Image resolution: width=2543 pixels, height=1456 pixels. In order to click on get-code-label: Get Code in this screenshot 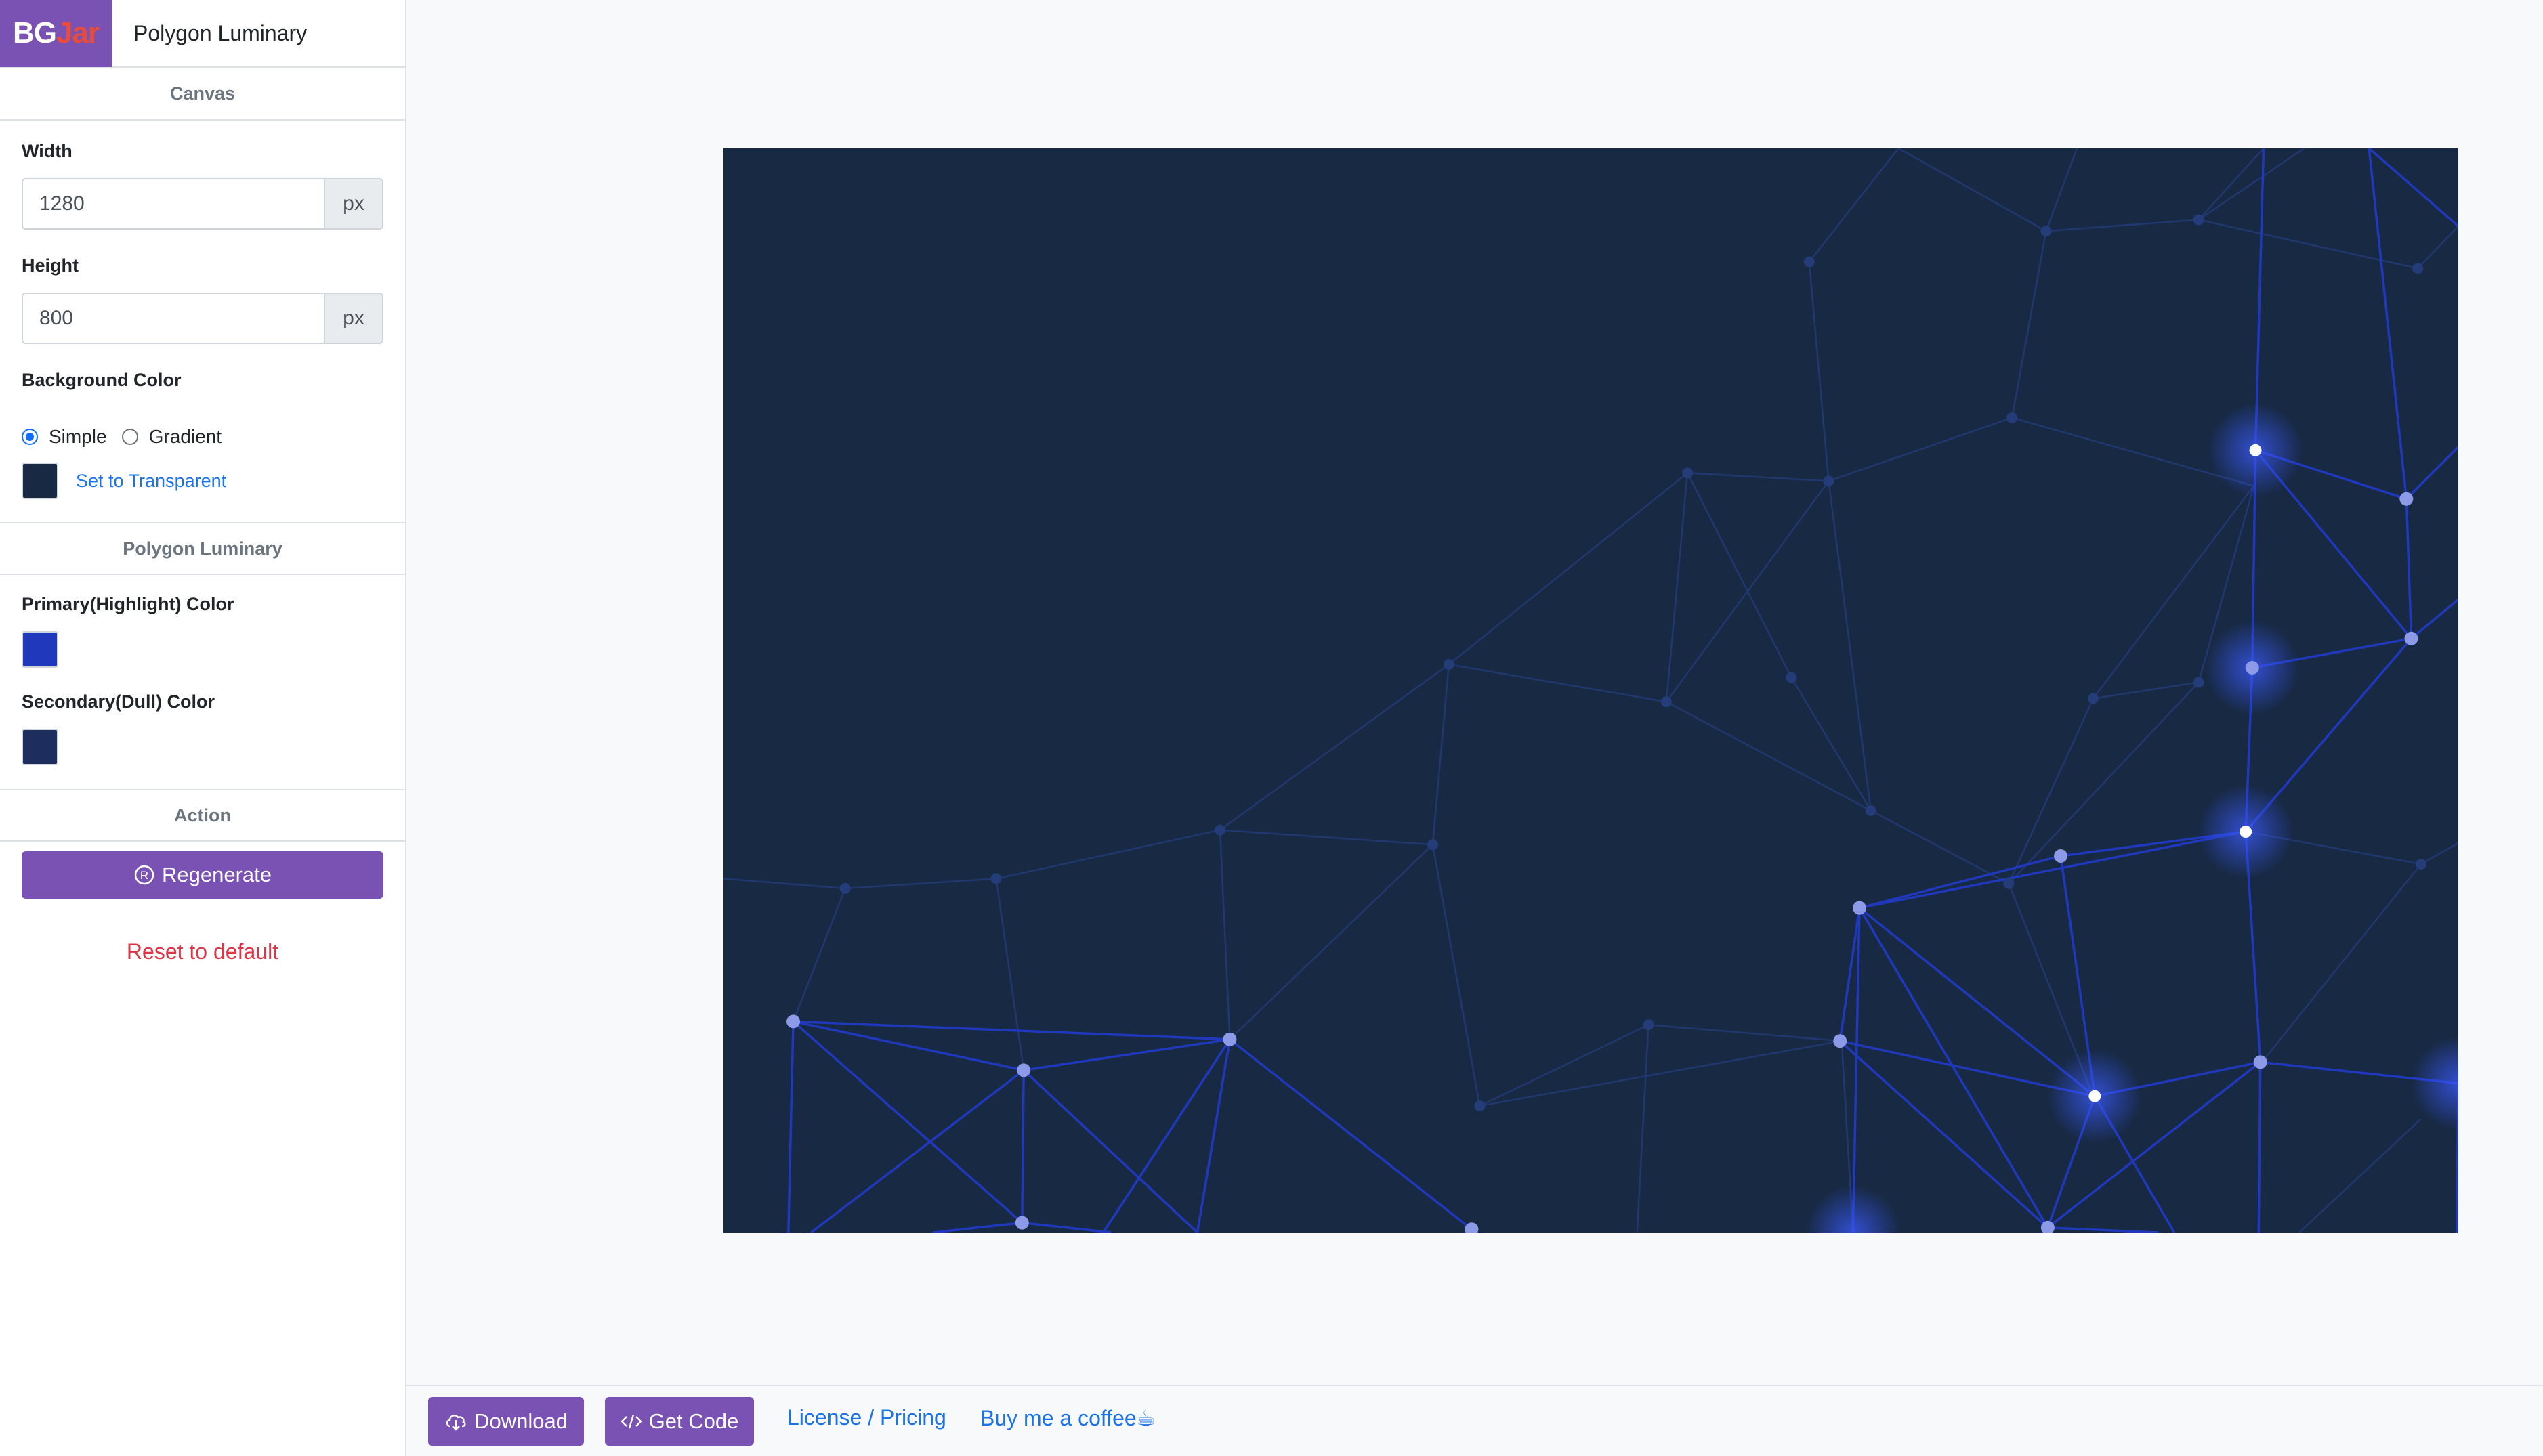, I will do `click(693, 1421)`.